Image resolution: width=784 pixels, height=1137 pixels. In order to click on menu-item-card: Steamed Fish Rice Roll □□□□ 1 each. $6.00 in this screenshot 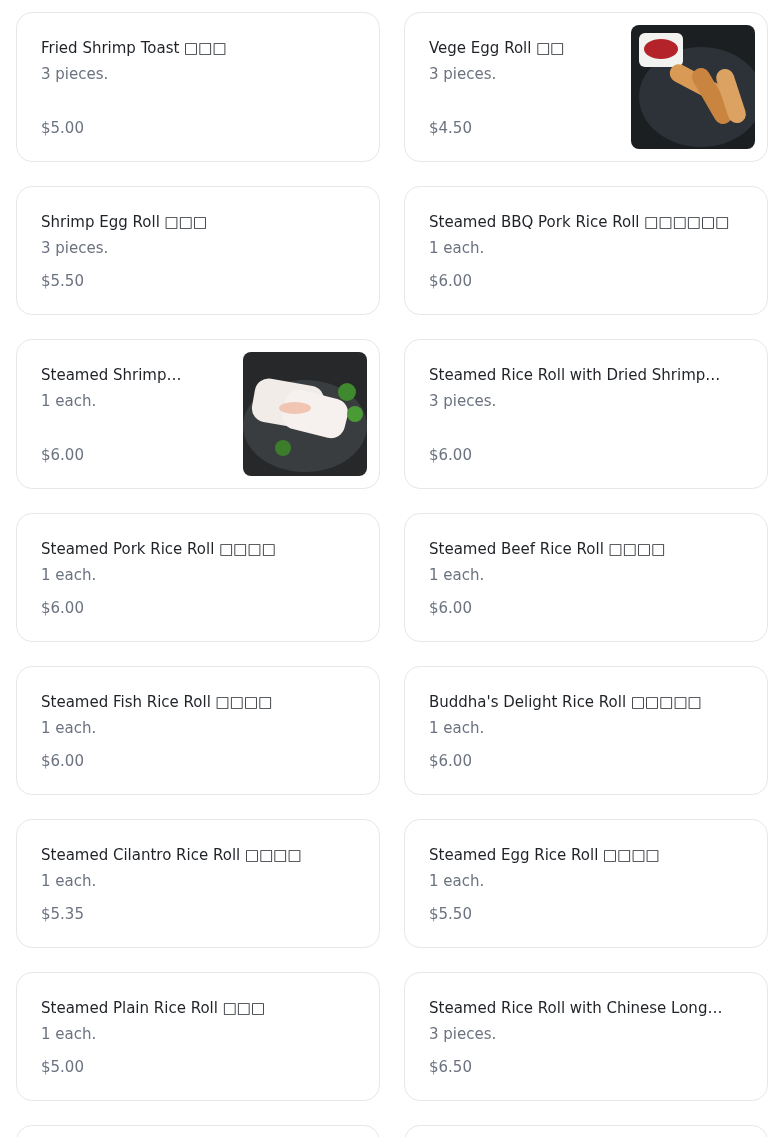, I will do `click(198, 730)`.